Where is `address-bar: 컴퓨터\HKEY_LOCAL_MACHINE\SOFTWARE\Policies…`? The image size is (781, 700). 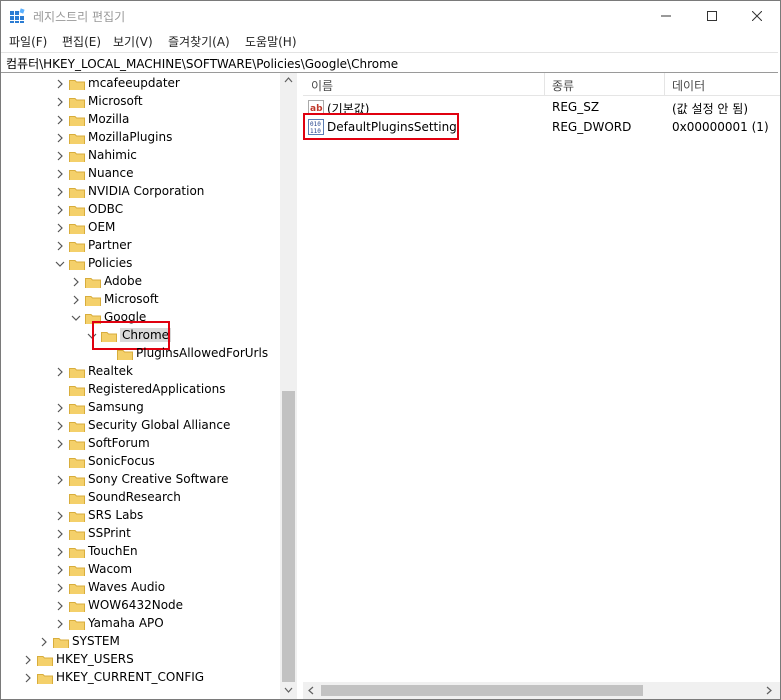 address-bar: 컴퓨터\HKEY_LOCAL_MACHINE\SOFTWARE\Policies… is located at coordinates (389, 62).